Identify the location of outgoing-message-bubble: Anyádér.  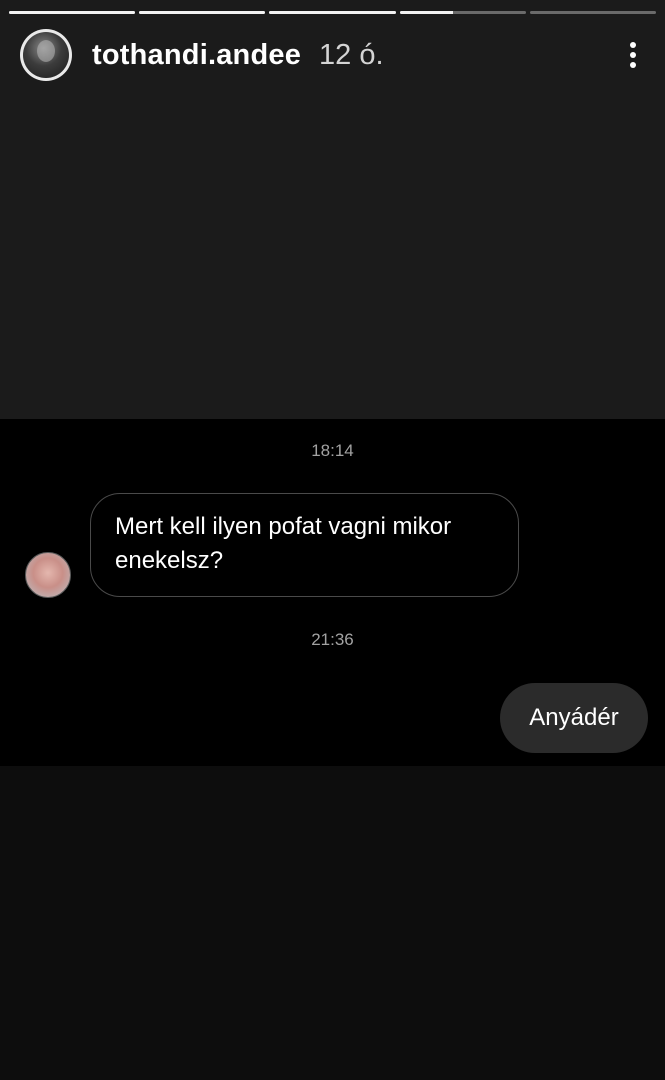
(574, 718).